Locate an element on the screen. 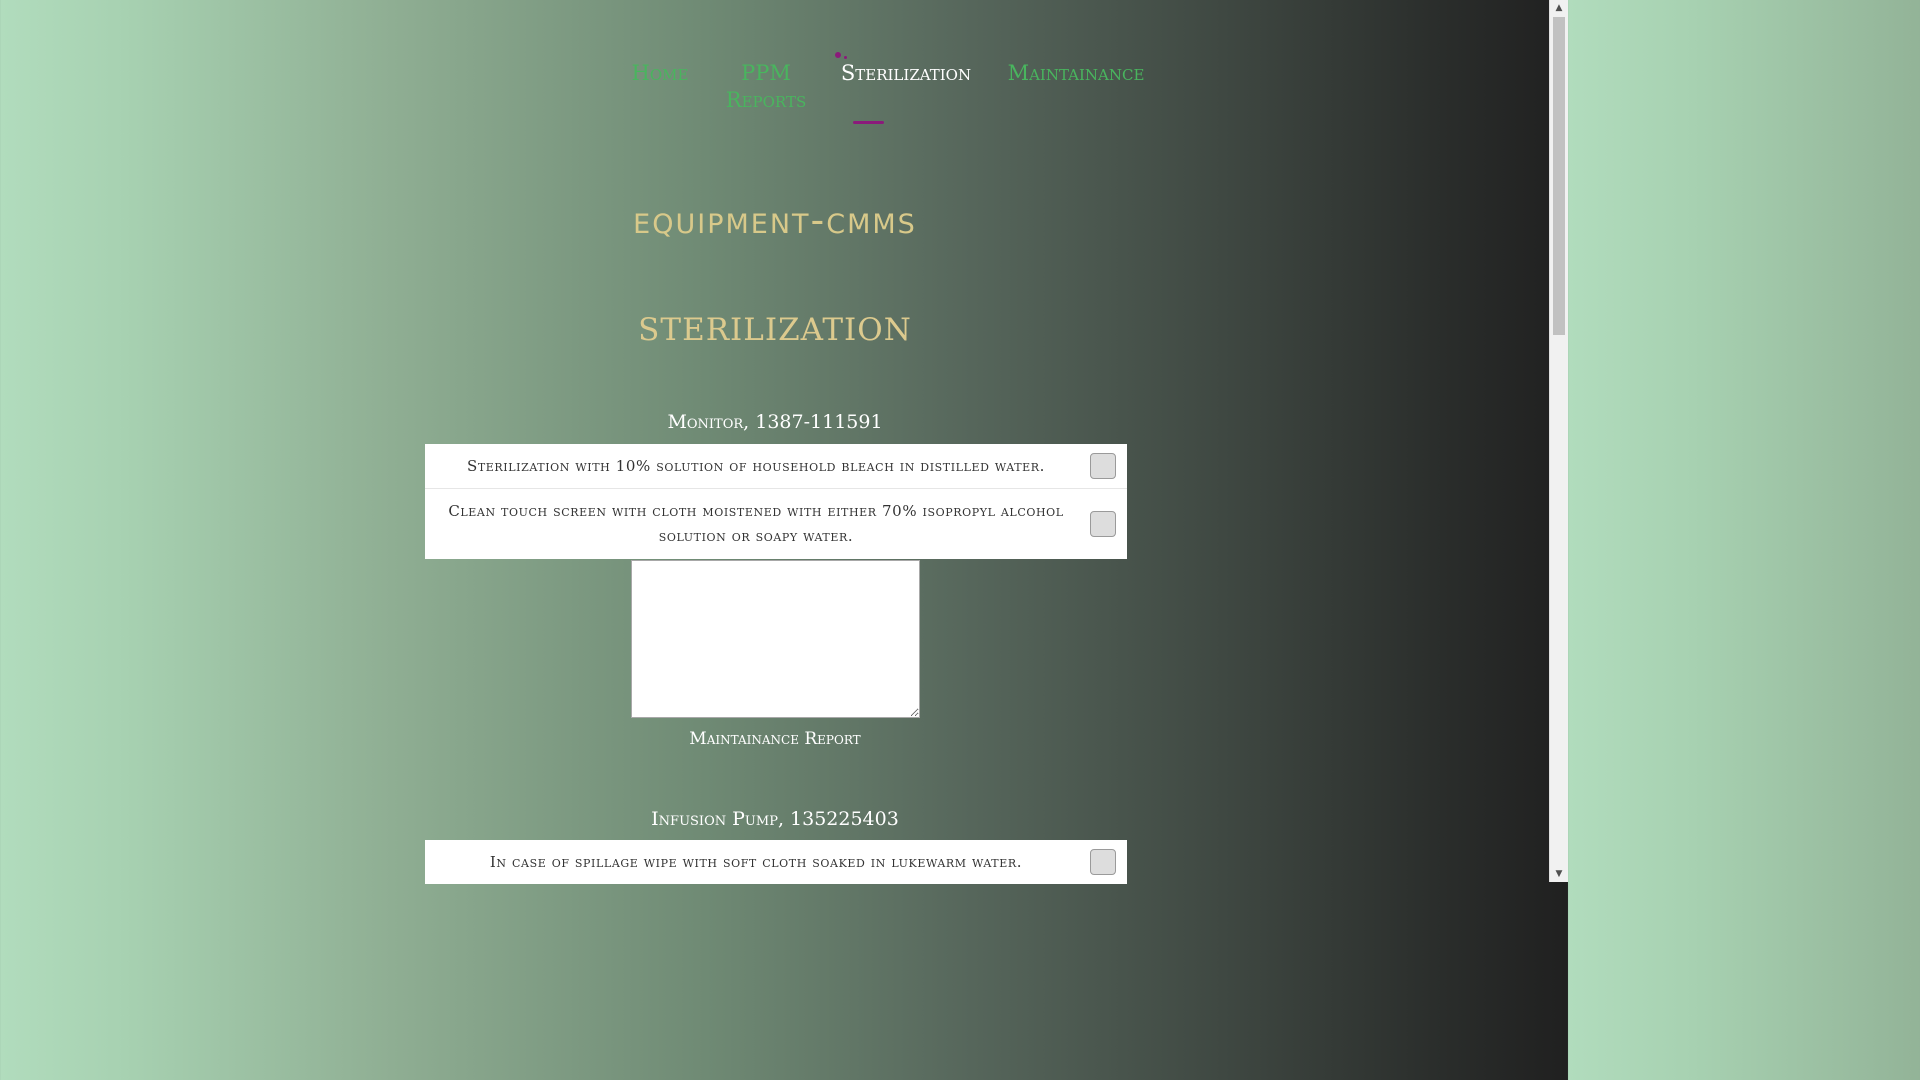  page-scrollbar: ▲ ▼ is located at coordinates (1558, 441).